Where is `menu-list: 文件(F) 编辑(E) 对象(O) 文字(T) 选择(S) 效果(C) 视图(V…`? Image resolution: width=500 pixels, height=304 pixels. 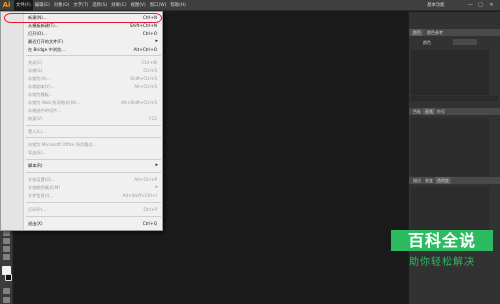 menu-list: 文件(F) 编辑(E) 对象(O) 文字(T) 选择(S) 效果(C) 视图(V… is located at coordinates (101, 5).